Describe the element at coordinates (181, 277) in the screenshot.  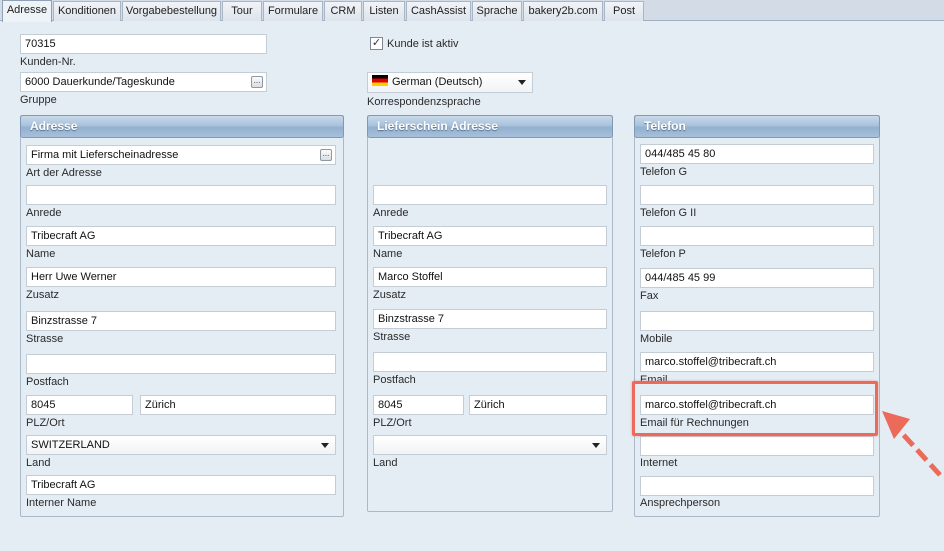
I see `zusatz-input: Herr Uwe Werner` at that location.